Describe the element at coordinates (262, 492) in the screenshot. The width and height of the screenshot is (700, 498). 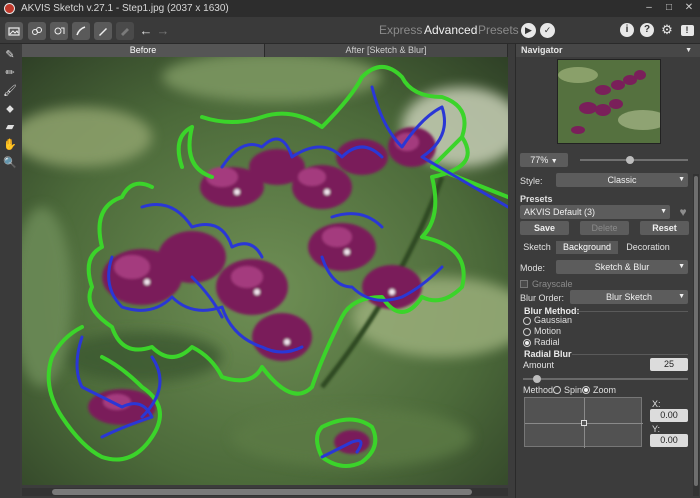
I see `canvas-scroll-thumb` at that location.